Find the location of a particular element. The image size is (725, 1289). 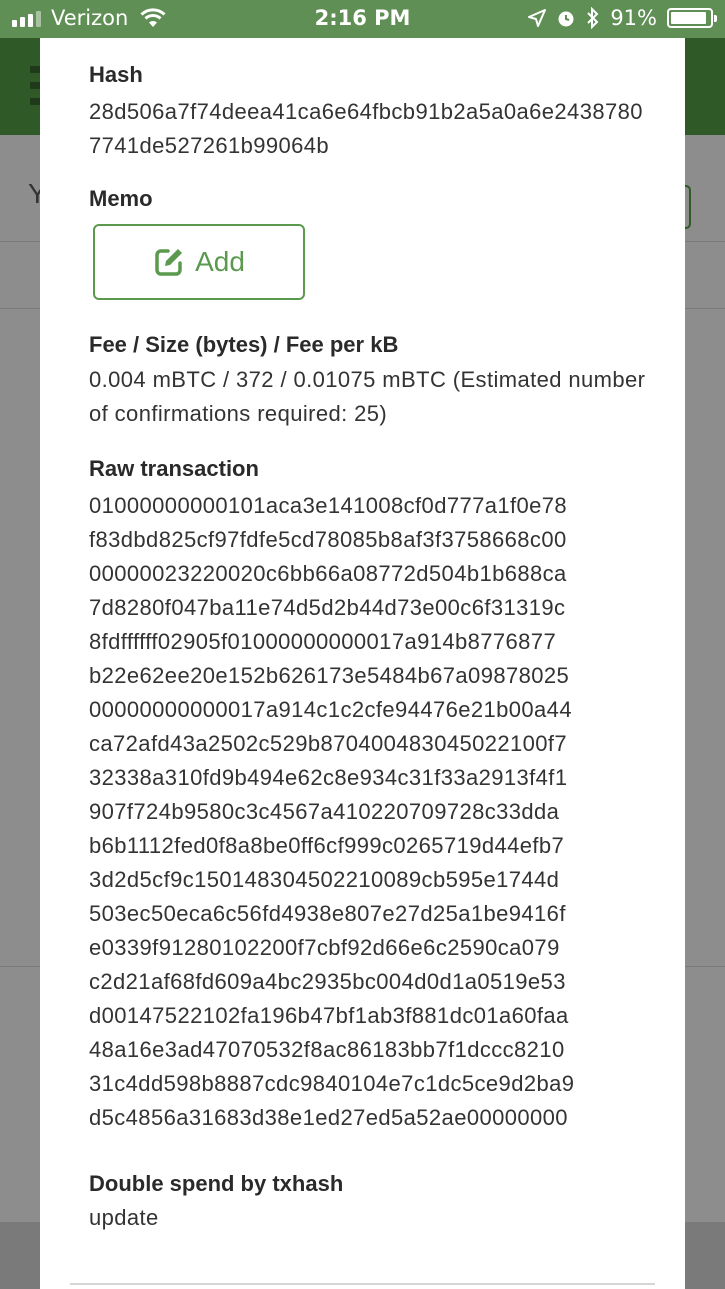

location-arrow-icon is located at coordinates (537, 18).